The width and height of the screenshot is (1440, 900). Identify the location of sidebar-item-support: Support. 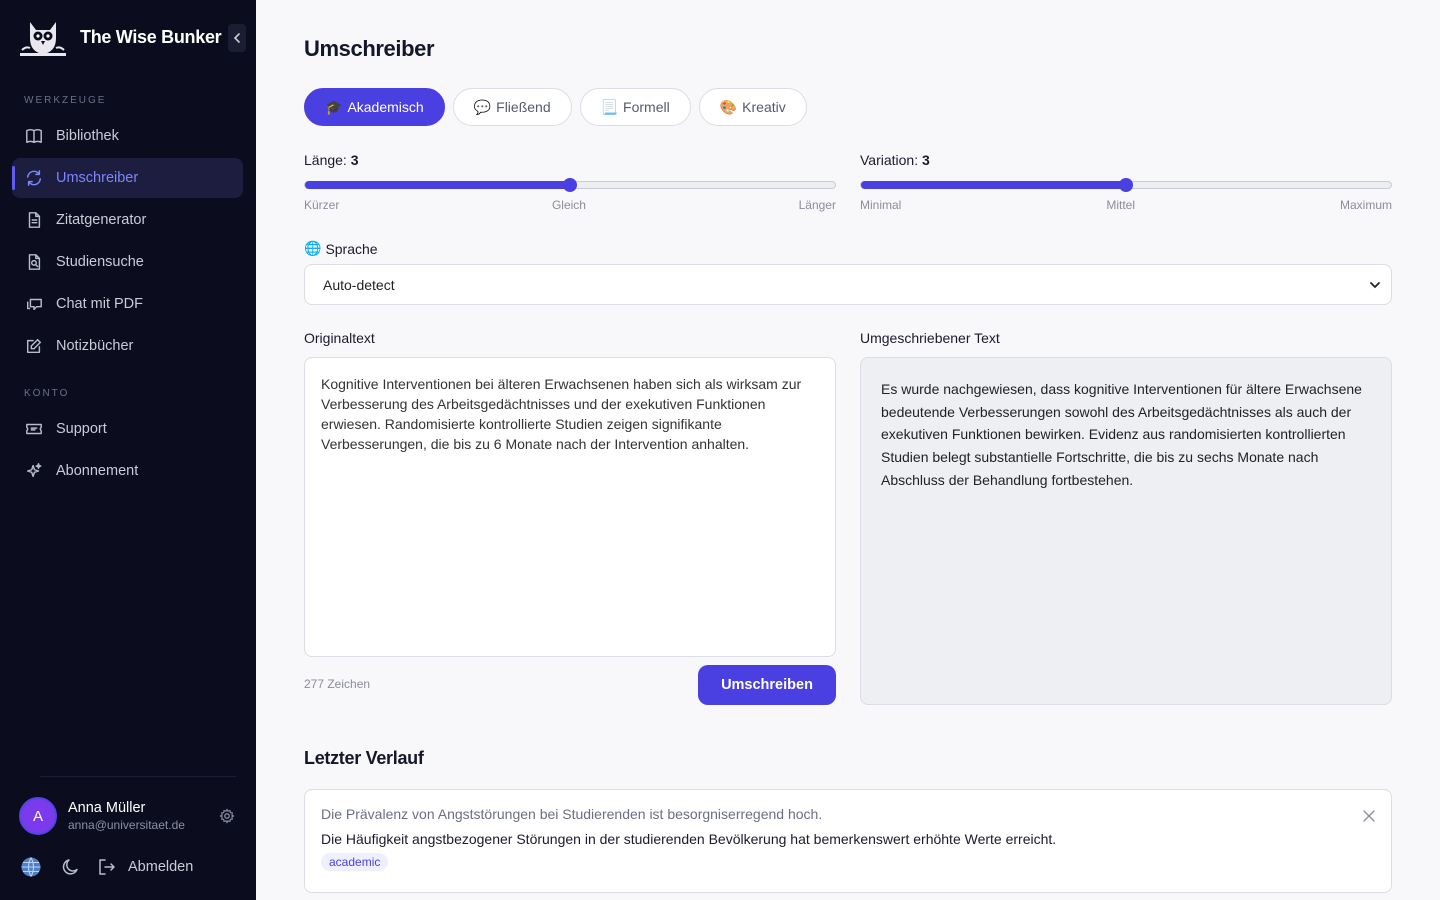
(127, 429).